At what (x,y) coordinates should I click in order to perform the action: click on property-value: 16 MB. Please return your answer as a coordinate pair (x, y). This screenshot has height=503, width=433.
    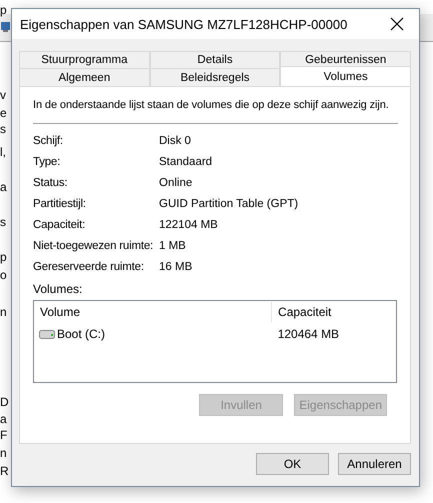
    Looking at the image, I should click on (176, 267).